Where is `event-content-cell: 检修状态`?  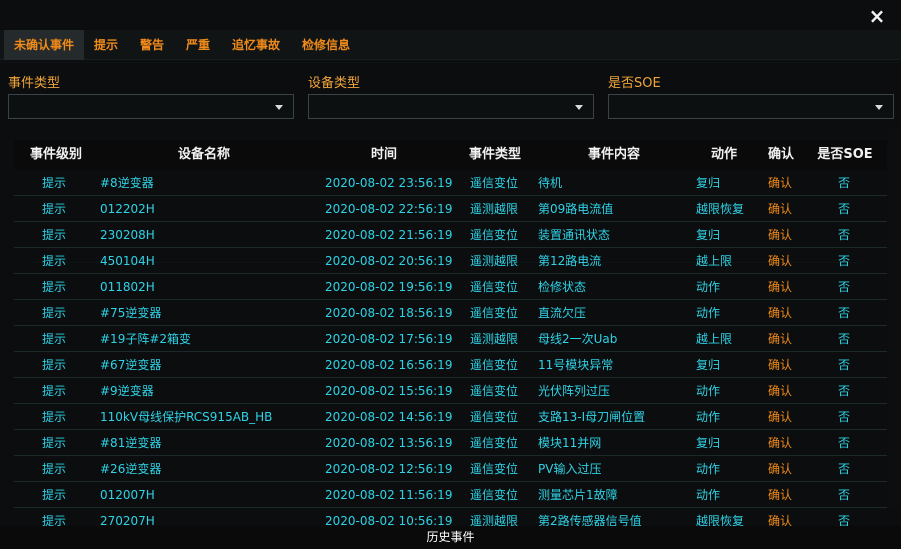 event-content-cell: 检修状态 is located at coordinates (562, 287).